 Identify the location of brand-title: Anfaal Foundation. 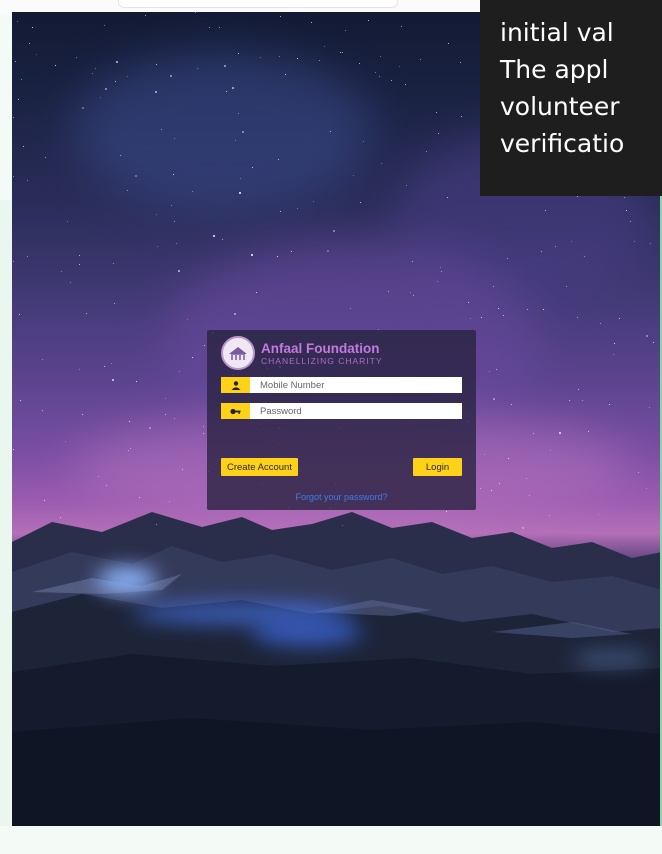
(320, 348).